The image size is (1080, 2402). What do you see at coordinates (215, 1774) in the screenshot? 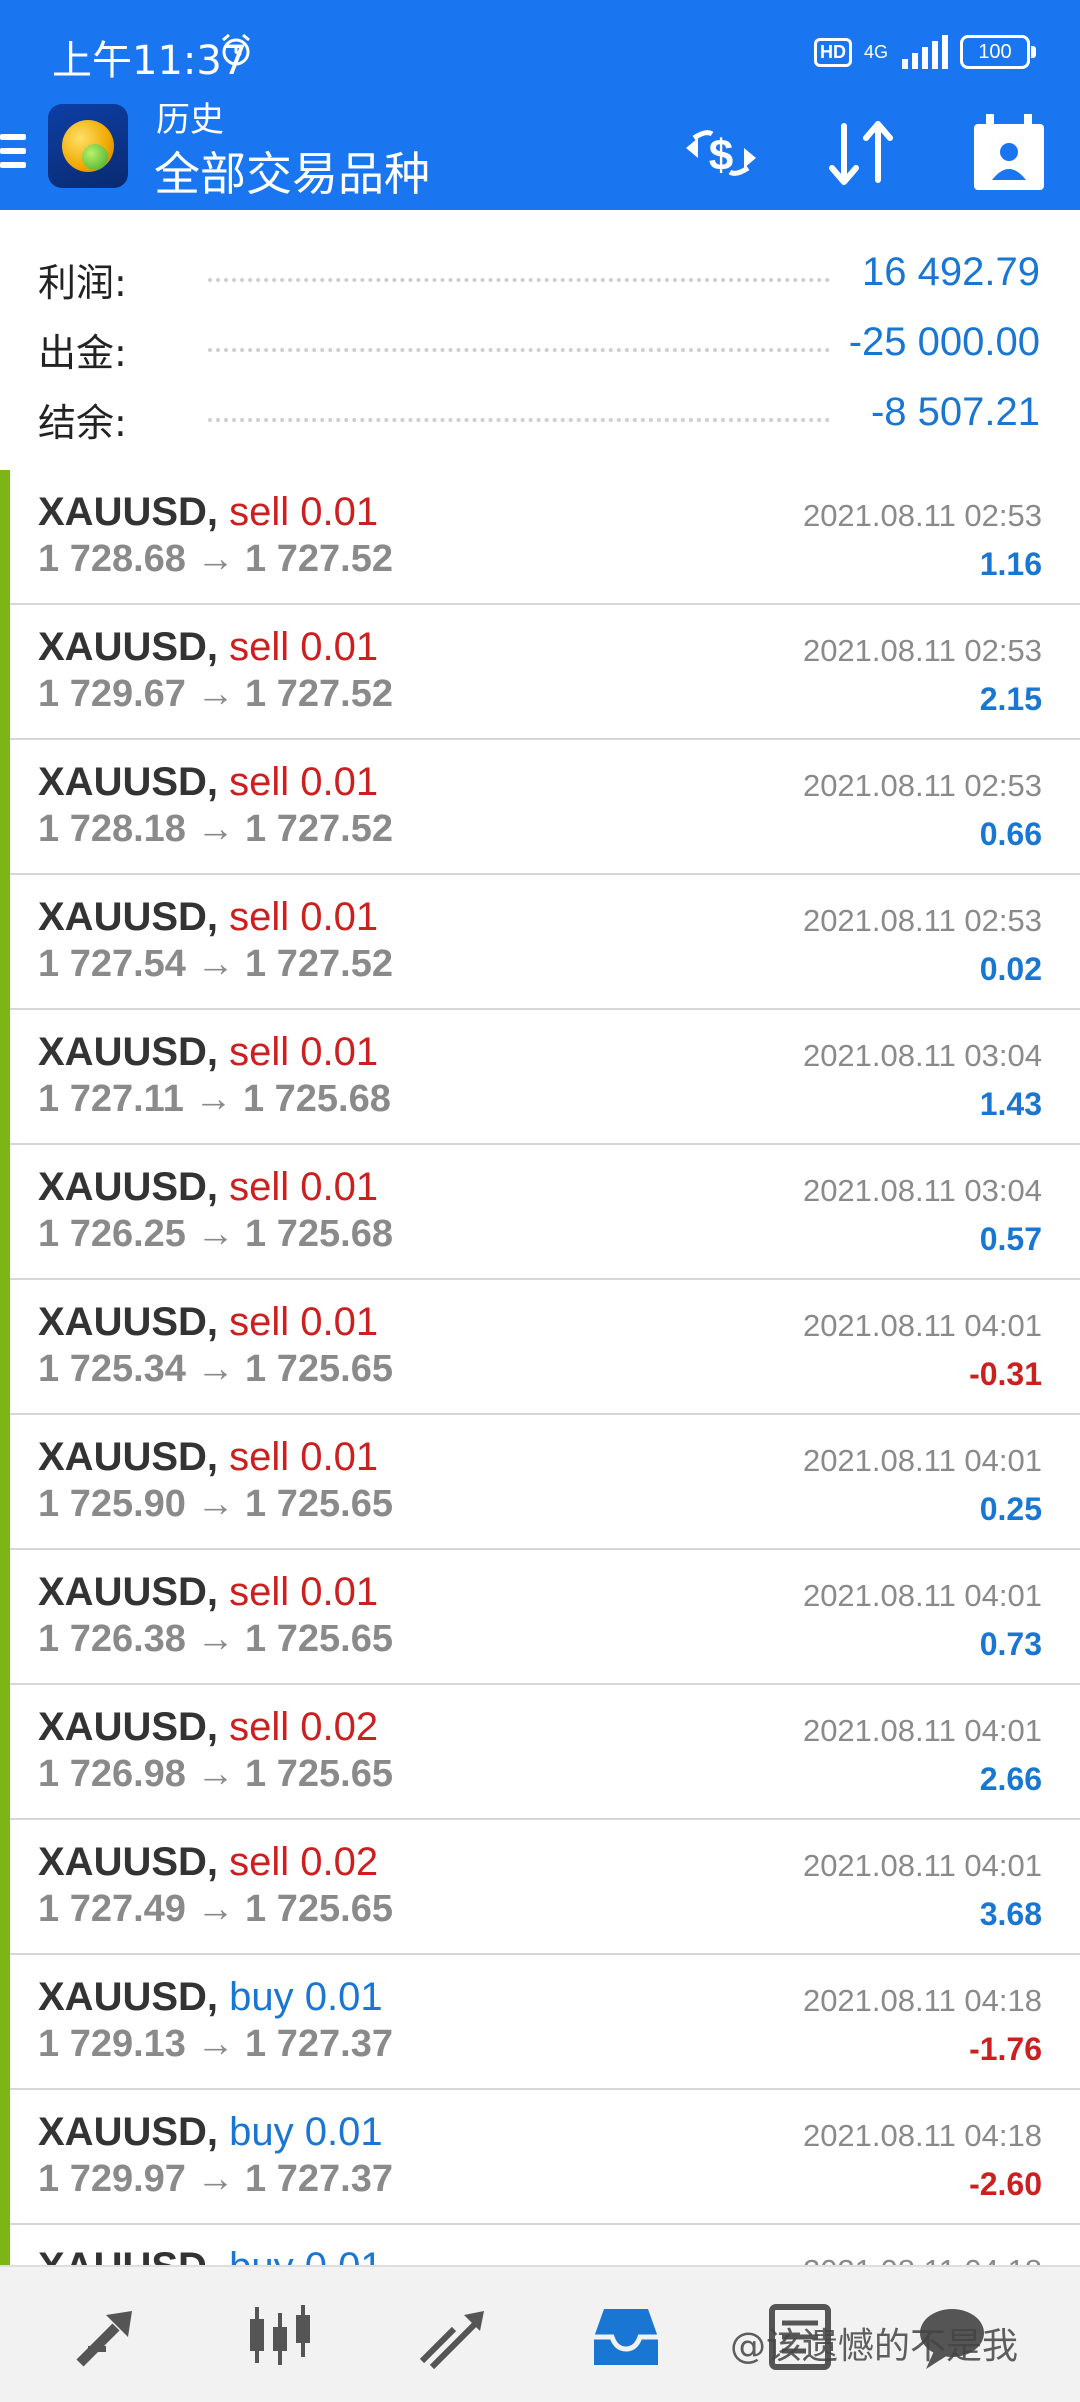
I see `deal-prices: 1 726.98 → 1 725.65` at bounding box center [215, 1774].